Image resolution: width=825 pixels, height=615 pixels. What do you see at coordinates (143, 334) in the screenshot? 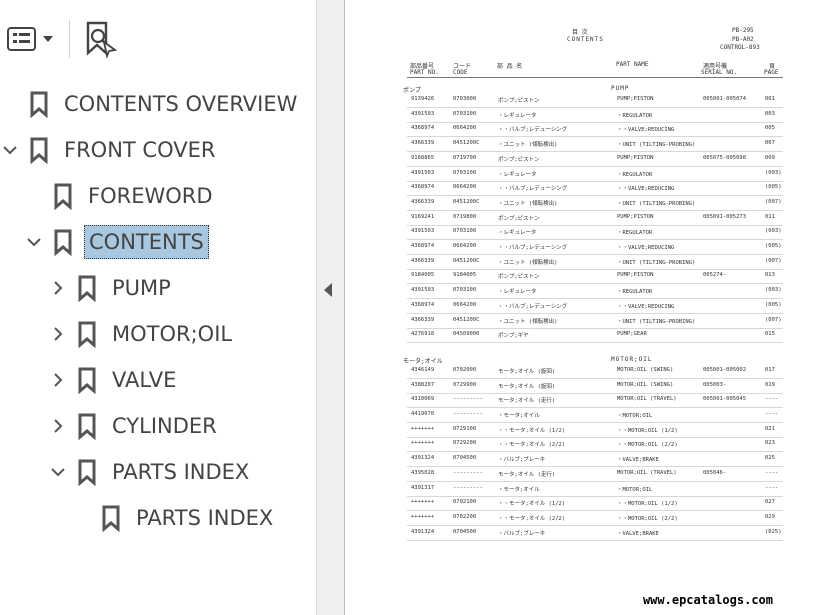
I see `bookmark-item: MOTOR;OIL` at bounding box center [143, 334].